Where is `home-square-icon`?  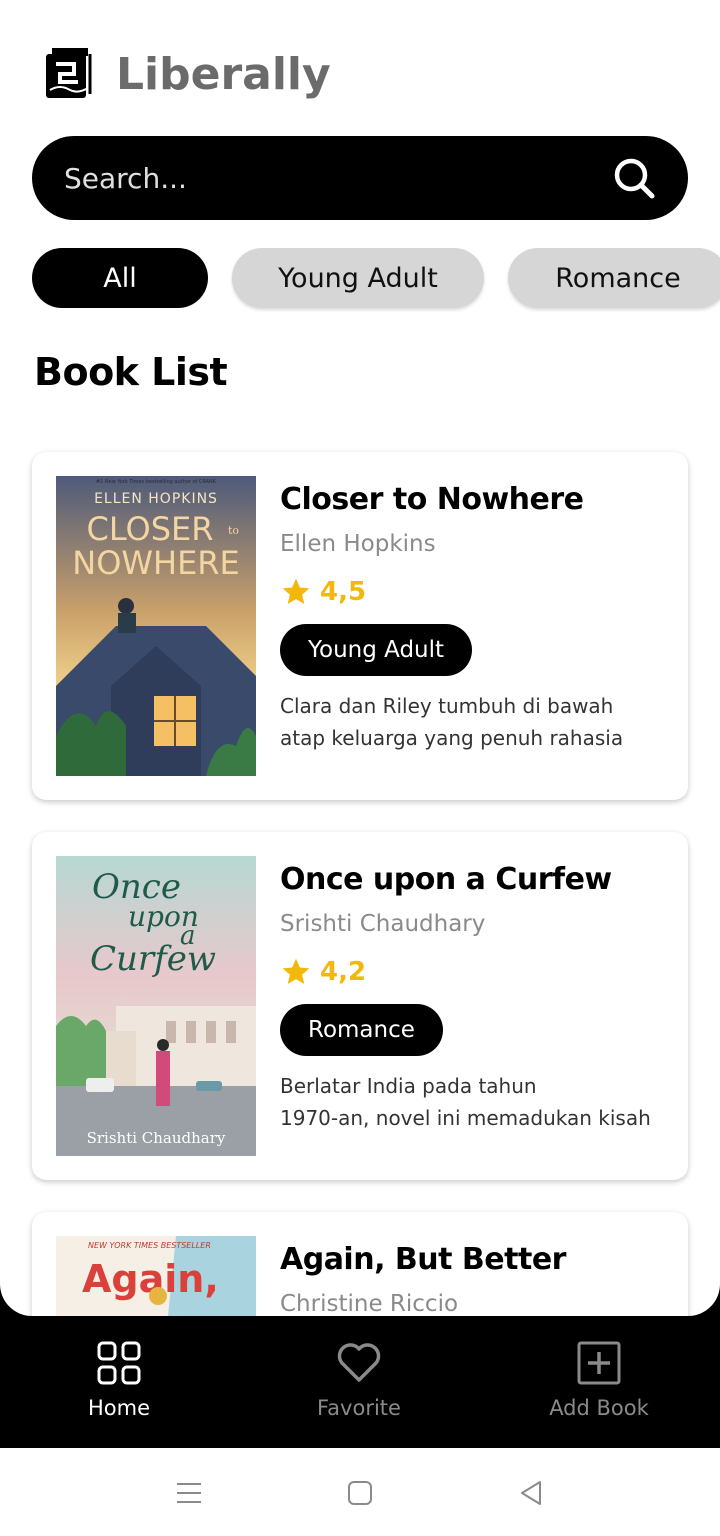 home-square-icon is located at coordinates (360, 1493).